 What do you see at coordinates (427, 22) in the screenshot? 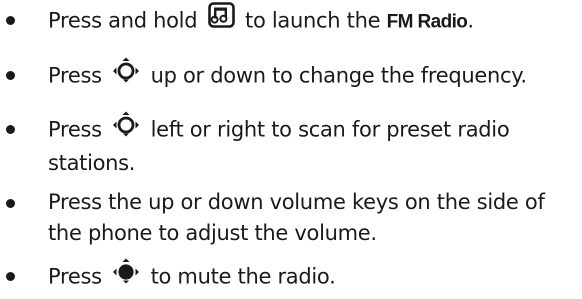
I see `feature-name: FM Radio` at bounding box center [427, 22].